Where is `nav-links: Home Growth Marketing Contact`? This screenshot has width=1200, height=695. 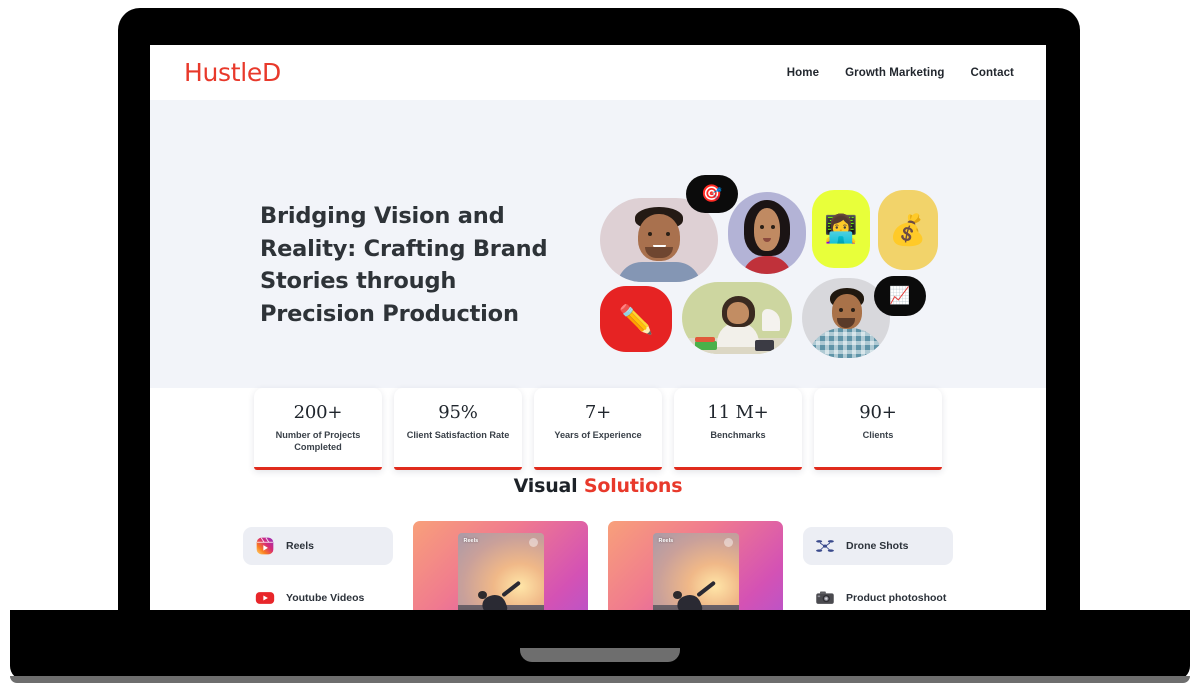 nav-links: Home Growth Marketing Contact is located at coordinates (900, 73).